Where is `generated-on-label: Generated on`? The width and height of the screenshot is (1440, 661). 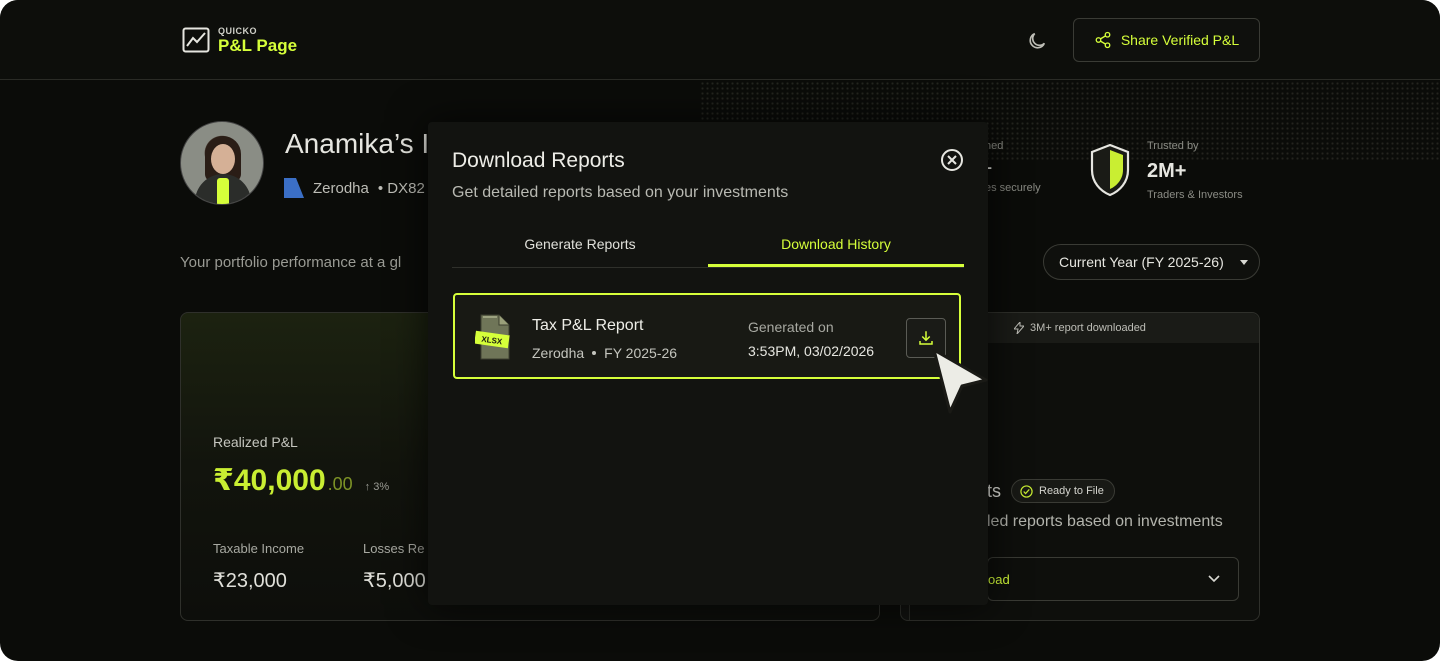 generated-on-label: Generated on is located at coordinates (791, 327).